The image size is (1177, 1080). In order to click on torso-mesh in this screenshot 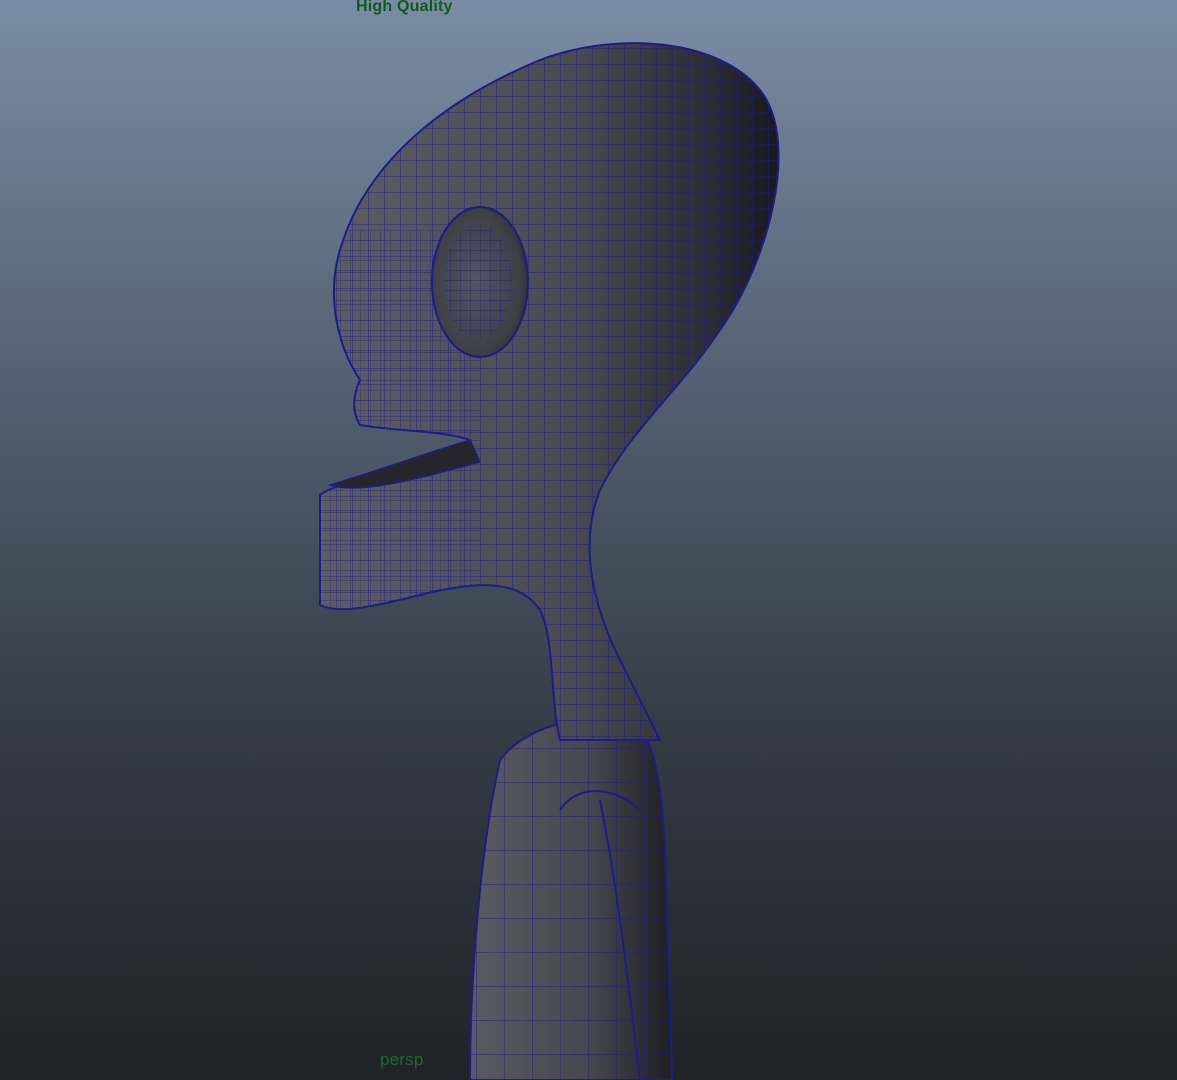, I will do `click(571, 899)`.